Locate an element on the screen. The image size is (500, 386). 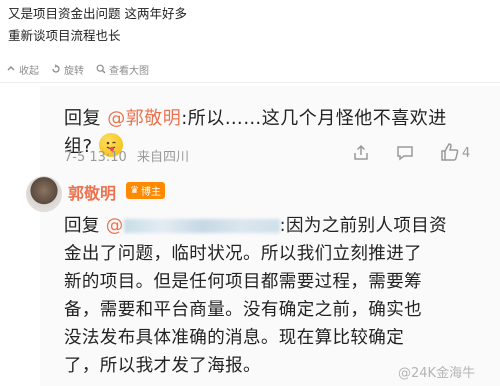
reply1-location: 来自四川 is located at coordinates (162, 157).